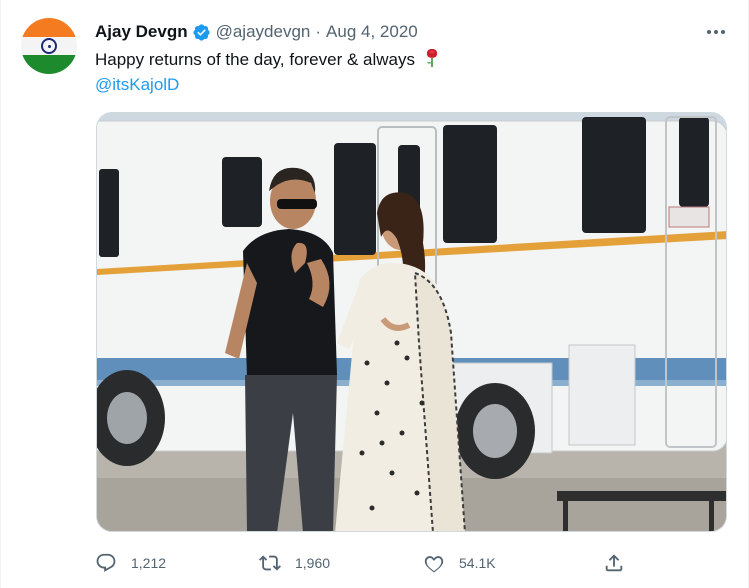  I want to click on like-icon, so click(434, 564).